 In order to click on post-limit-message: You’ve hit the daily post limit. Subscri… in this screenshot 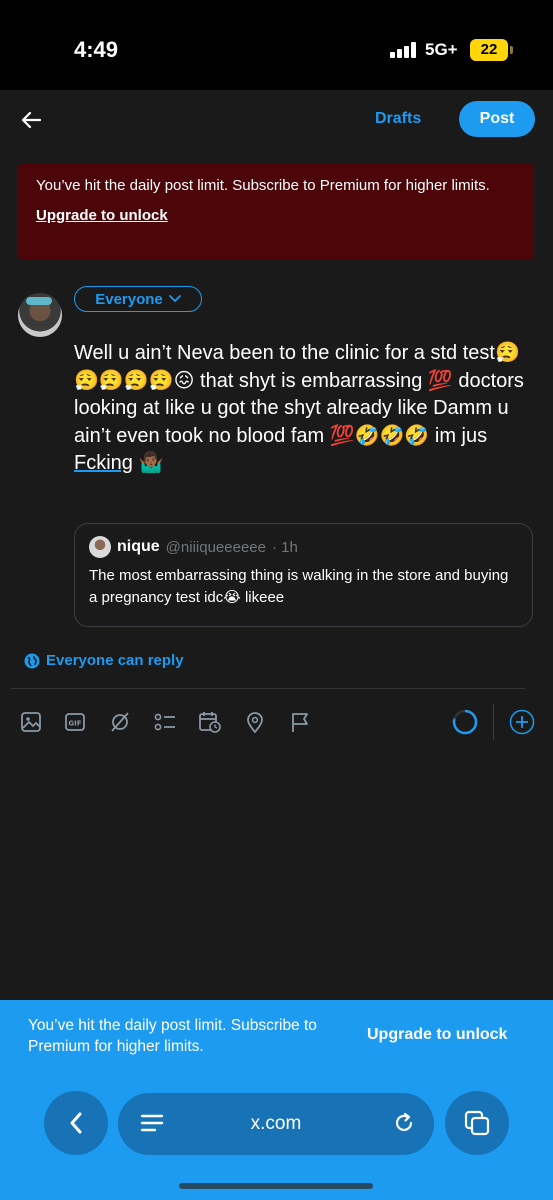, I will do `click(263, 185)`.